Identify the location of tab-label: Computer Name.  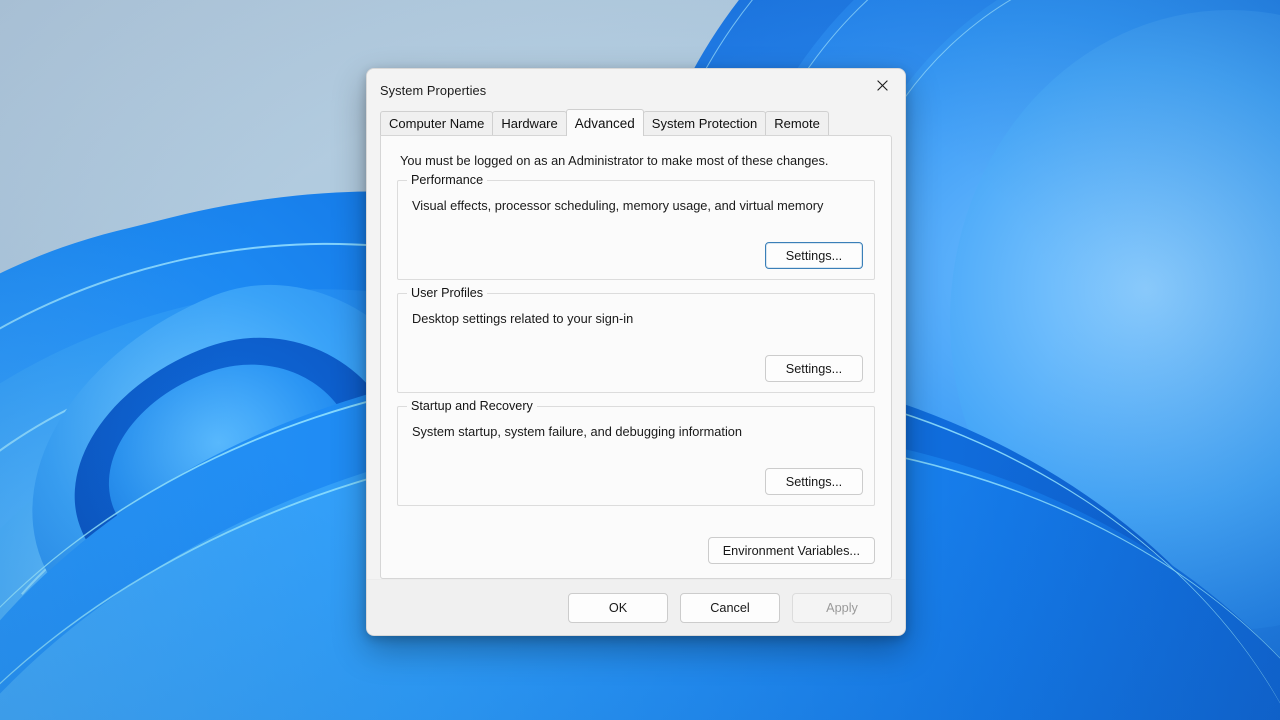
(437, 123).